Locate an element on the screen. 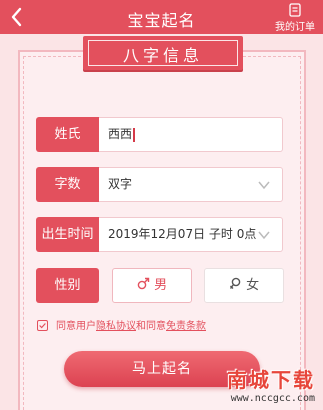 The image size is (323, 410). birth-time-label: 出生时间 is located at coordinates (67, 234).